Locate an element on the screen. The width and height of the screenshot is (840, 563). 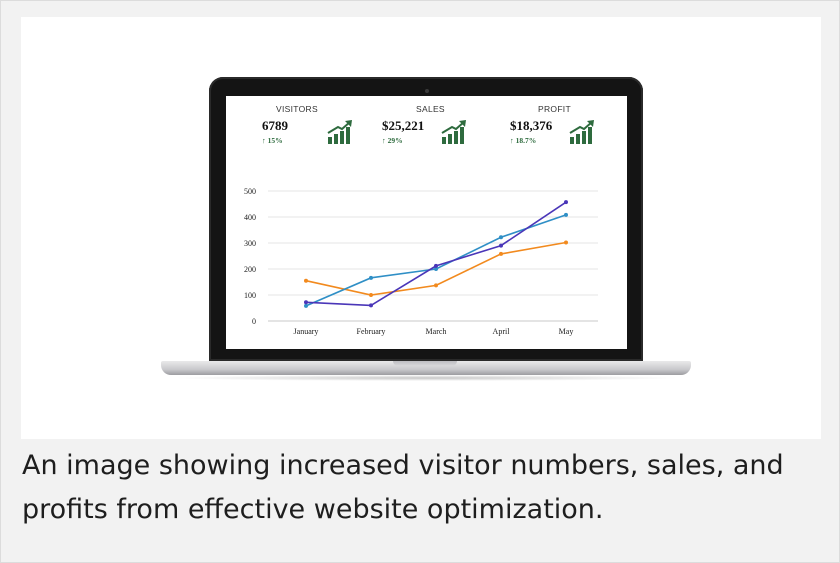
y-tick-label: 400 is located at coordinates (250, 217).